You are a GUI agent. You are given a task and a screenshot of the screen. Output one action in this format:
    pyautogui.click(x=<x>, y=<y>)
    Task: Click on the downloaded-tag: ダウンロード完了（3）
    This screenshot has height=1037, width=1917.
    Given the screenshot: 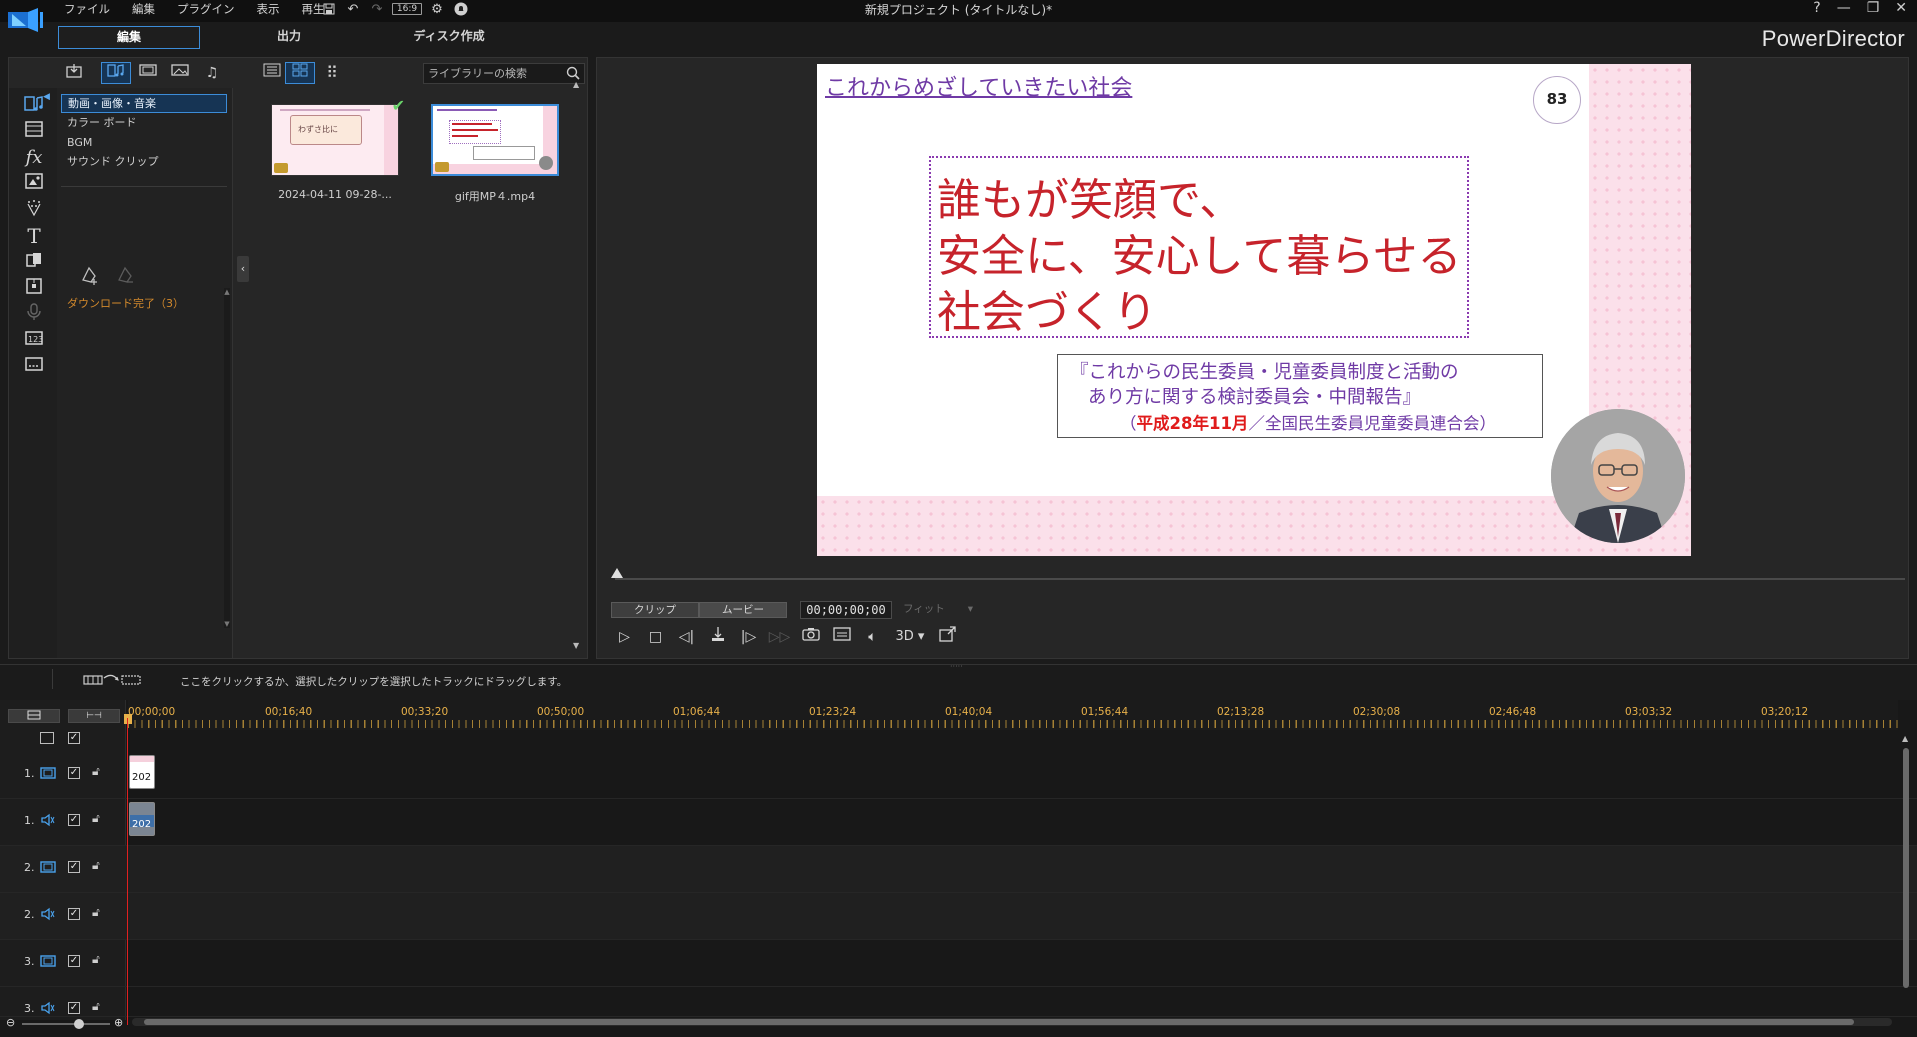 What is the action you would take?
    pyautogui.click(x=125, y=303)
    